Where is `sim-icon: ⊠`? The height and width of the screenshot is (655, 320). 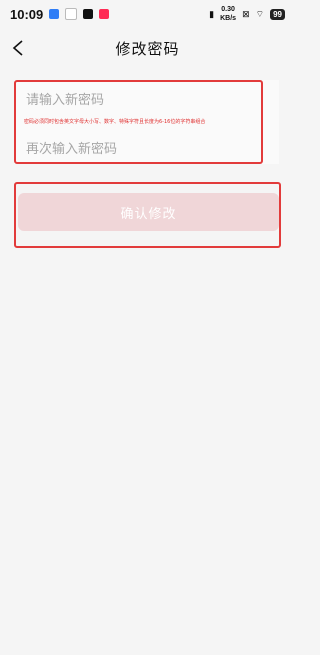 sim-icon: ⊠ is located at coordinates (246, 13).